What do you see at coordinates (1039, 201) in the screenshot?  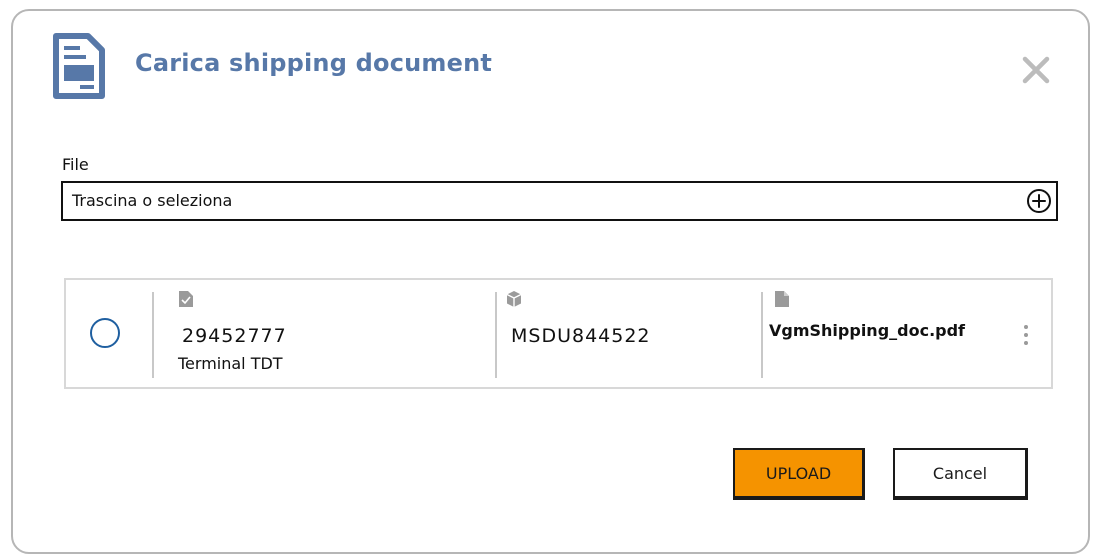 I see `add-circle-icon` at bounding box center [1039, 201].